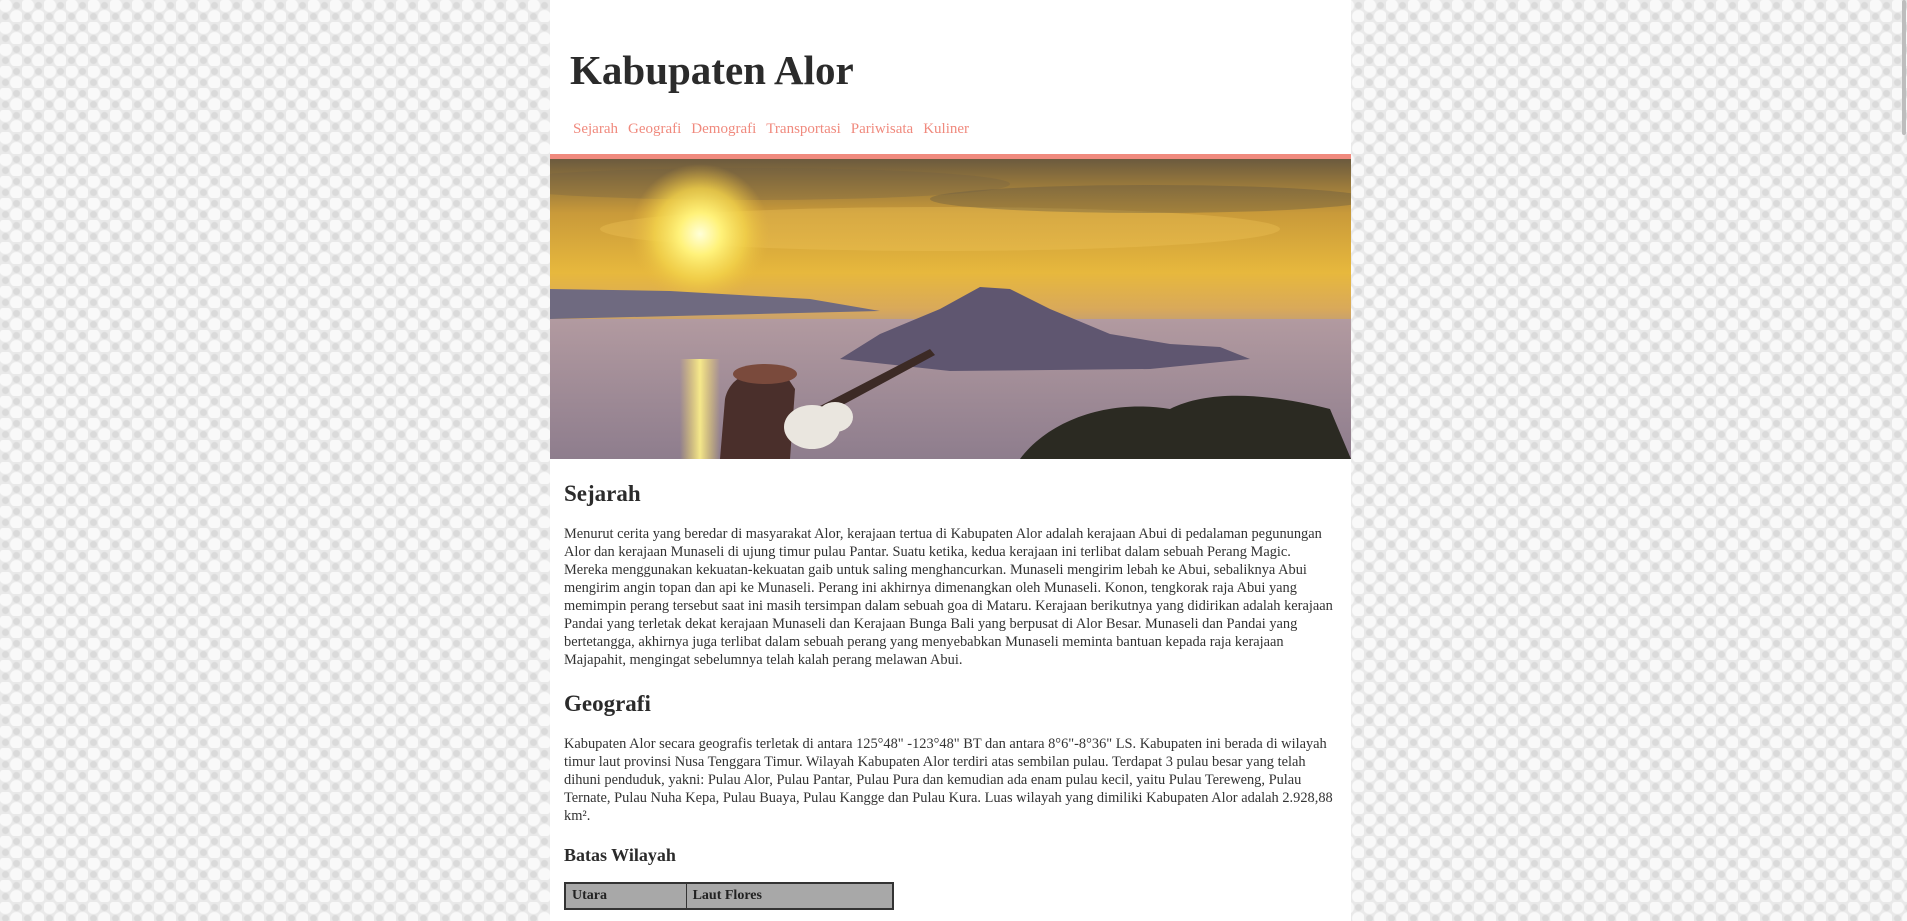 The height and width of the screenshot is (921, 1907). I want to click on site-title: Kabupaten Alor, so click(712, 70).